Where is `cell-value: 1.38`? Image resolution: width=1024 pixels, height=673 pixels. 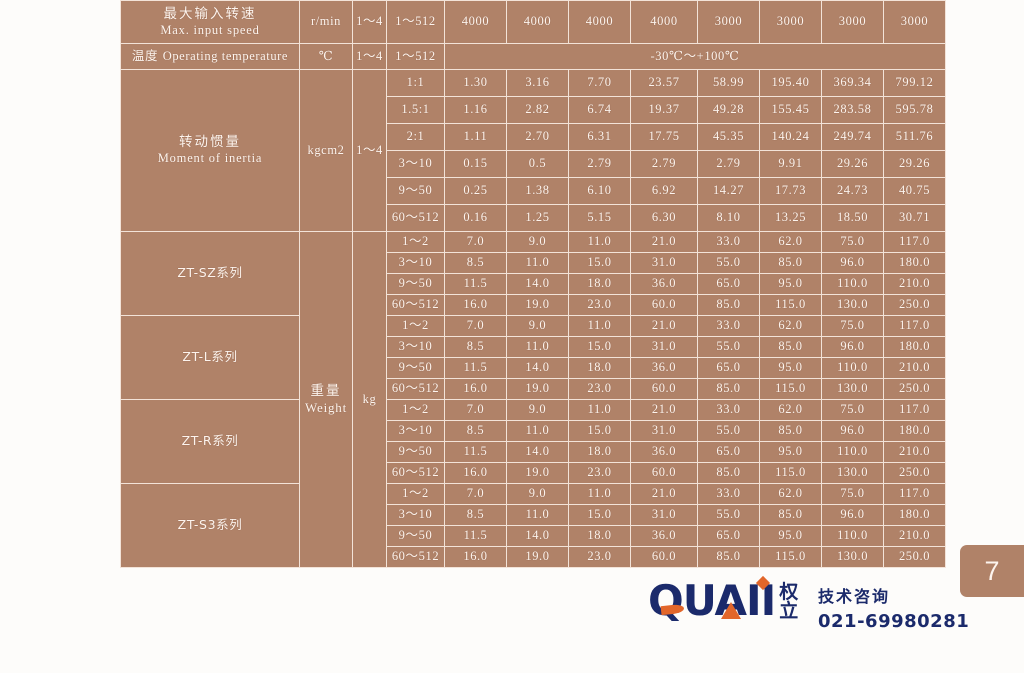
cell-value: 1.38 is located at coordinates (537, 191).